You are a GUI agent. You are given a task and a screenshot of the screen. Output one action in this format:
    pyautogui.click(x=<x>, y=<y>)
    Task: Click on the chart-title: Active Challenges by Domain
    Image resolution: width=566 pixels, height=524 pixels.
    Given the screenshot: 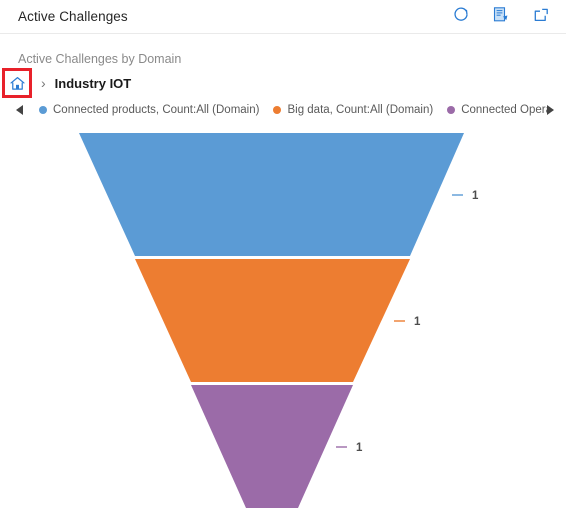 What is the action you would take?
    pyautogui.click(x=100, y=59)
    